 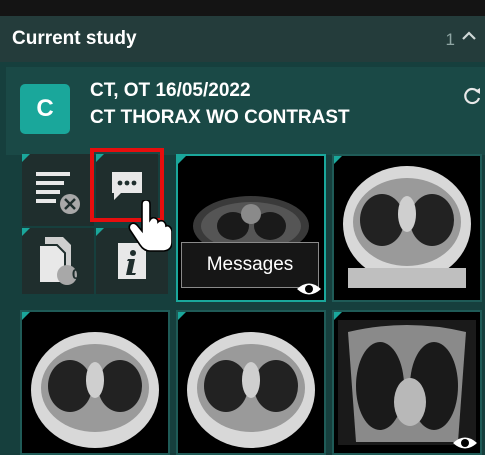 I want to click on study-modality-date: CT, OT 16/05/2022, so click(x=170, y=90).